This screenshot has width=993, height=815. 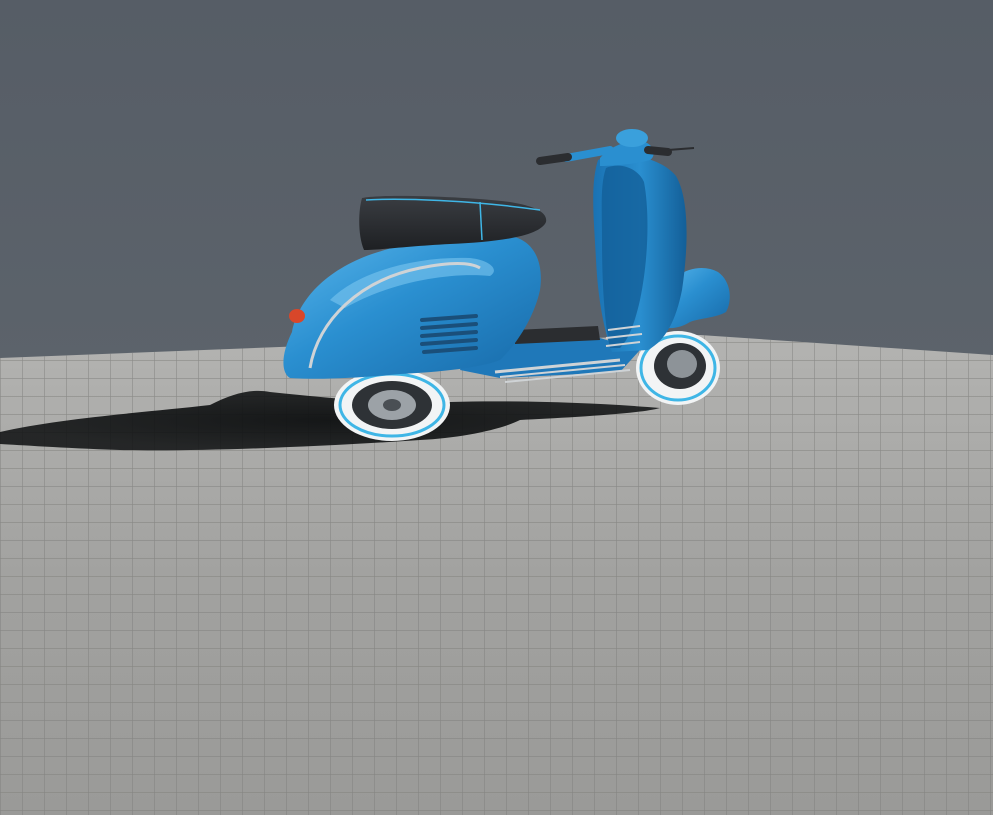 What do you see at coordinates (632, 138) in the screenshot?
I see `headlight-housing` at bounding box center [632, 138].